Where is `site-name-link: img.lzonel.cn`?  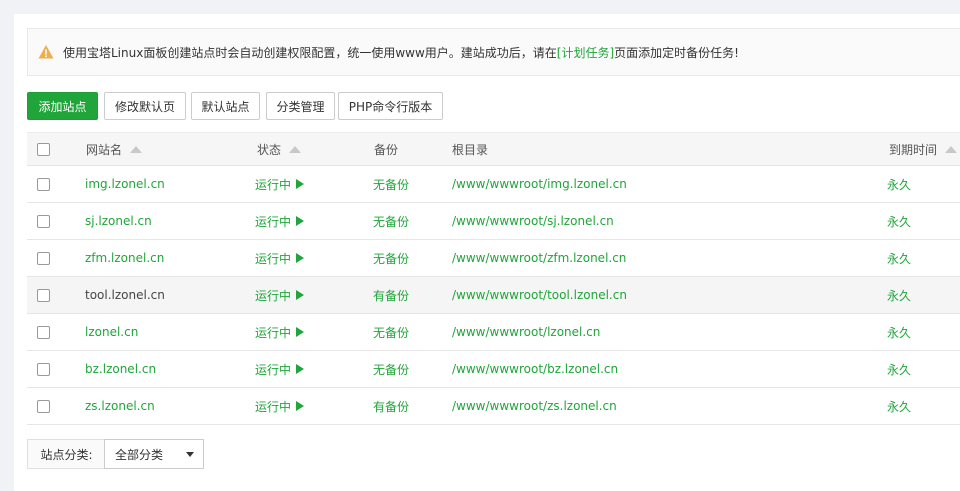 site-name-link: img.lzonel.cn is located at coordinates (125, 184).